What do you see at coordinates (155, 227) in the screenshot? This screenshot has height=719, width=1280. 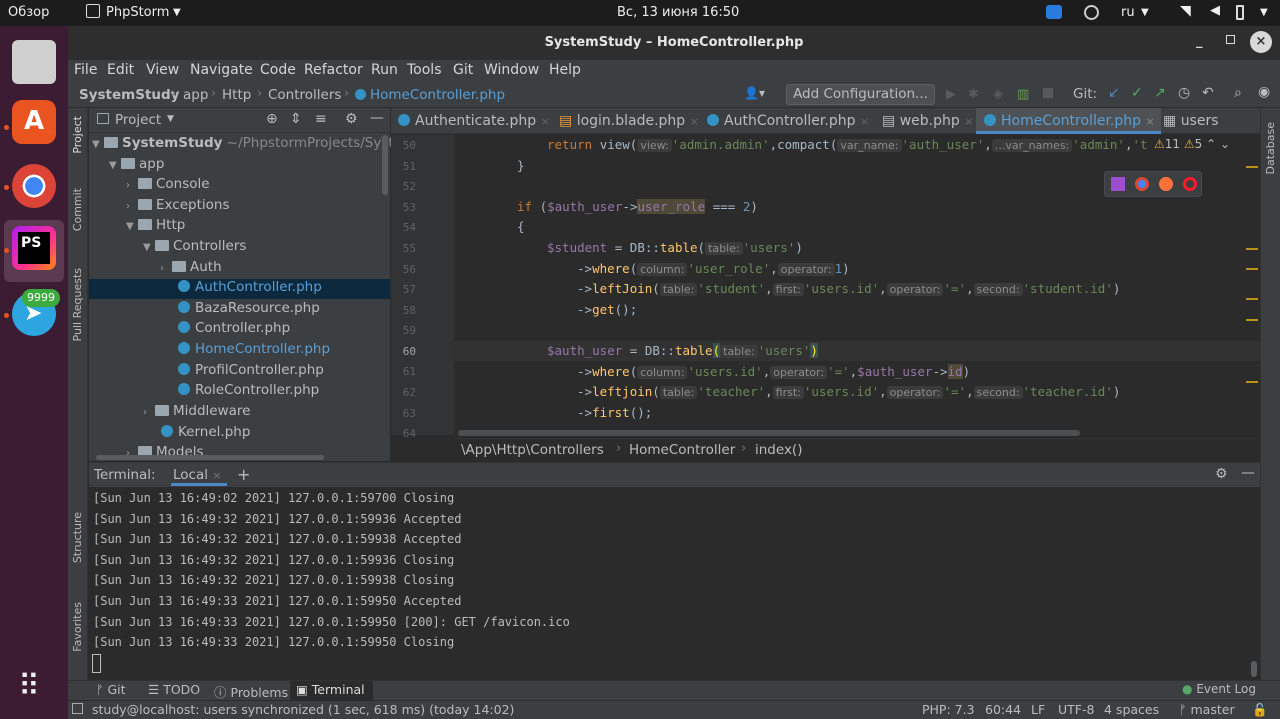 I see `tree-node-http: ▼ Http` at bounding box center [155, 227].